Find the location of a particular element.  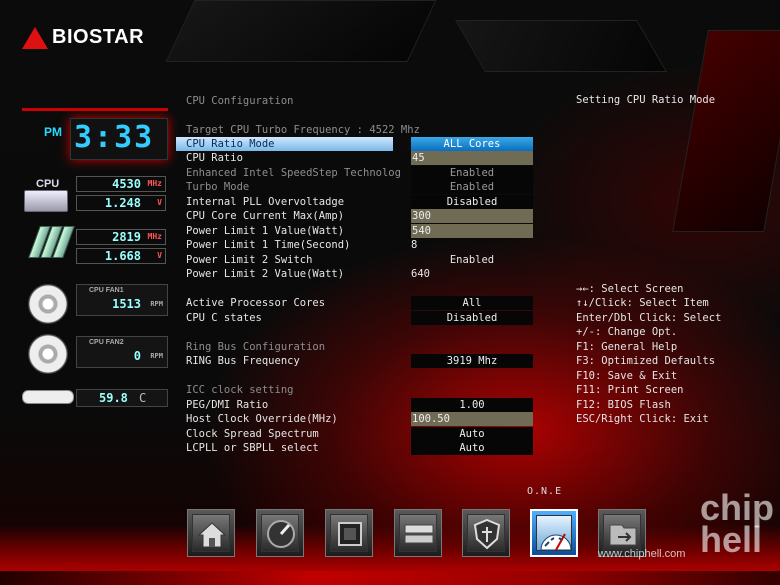

icc-clock-title: ICC clock setting is located at coordinates (240, 390).